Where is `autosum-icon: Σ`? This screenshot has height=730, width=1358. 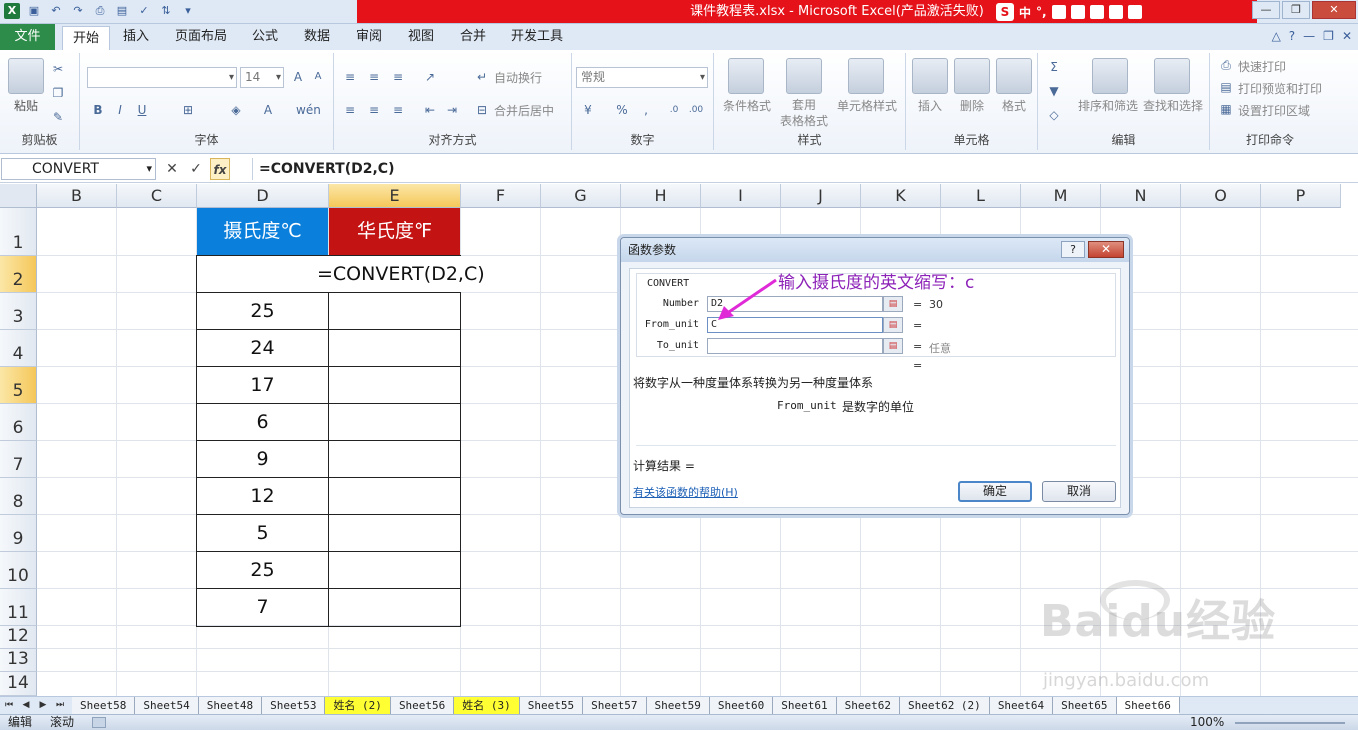 autosum-icon: Σ is located at coordinates (1054, 67).